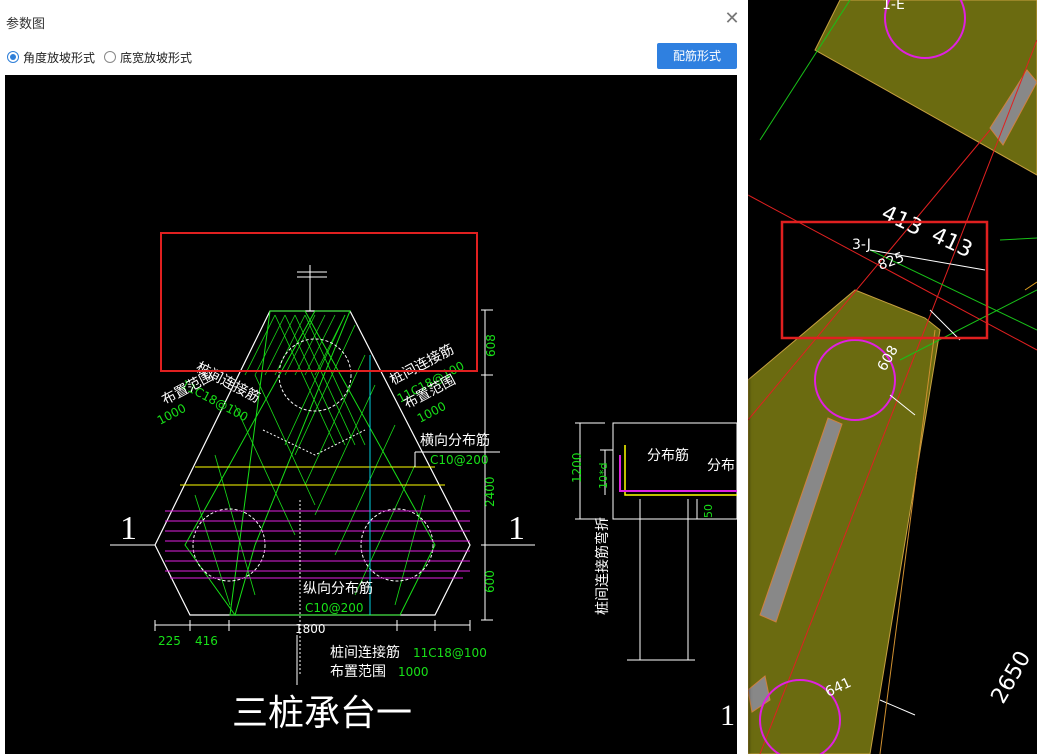  What do you see at coordinates (319, 302) in the screenshot?
I see `highlight-box-drawing` at bounding box center [319, 302].